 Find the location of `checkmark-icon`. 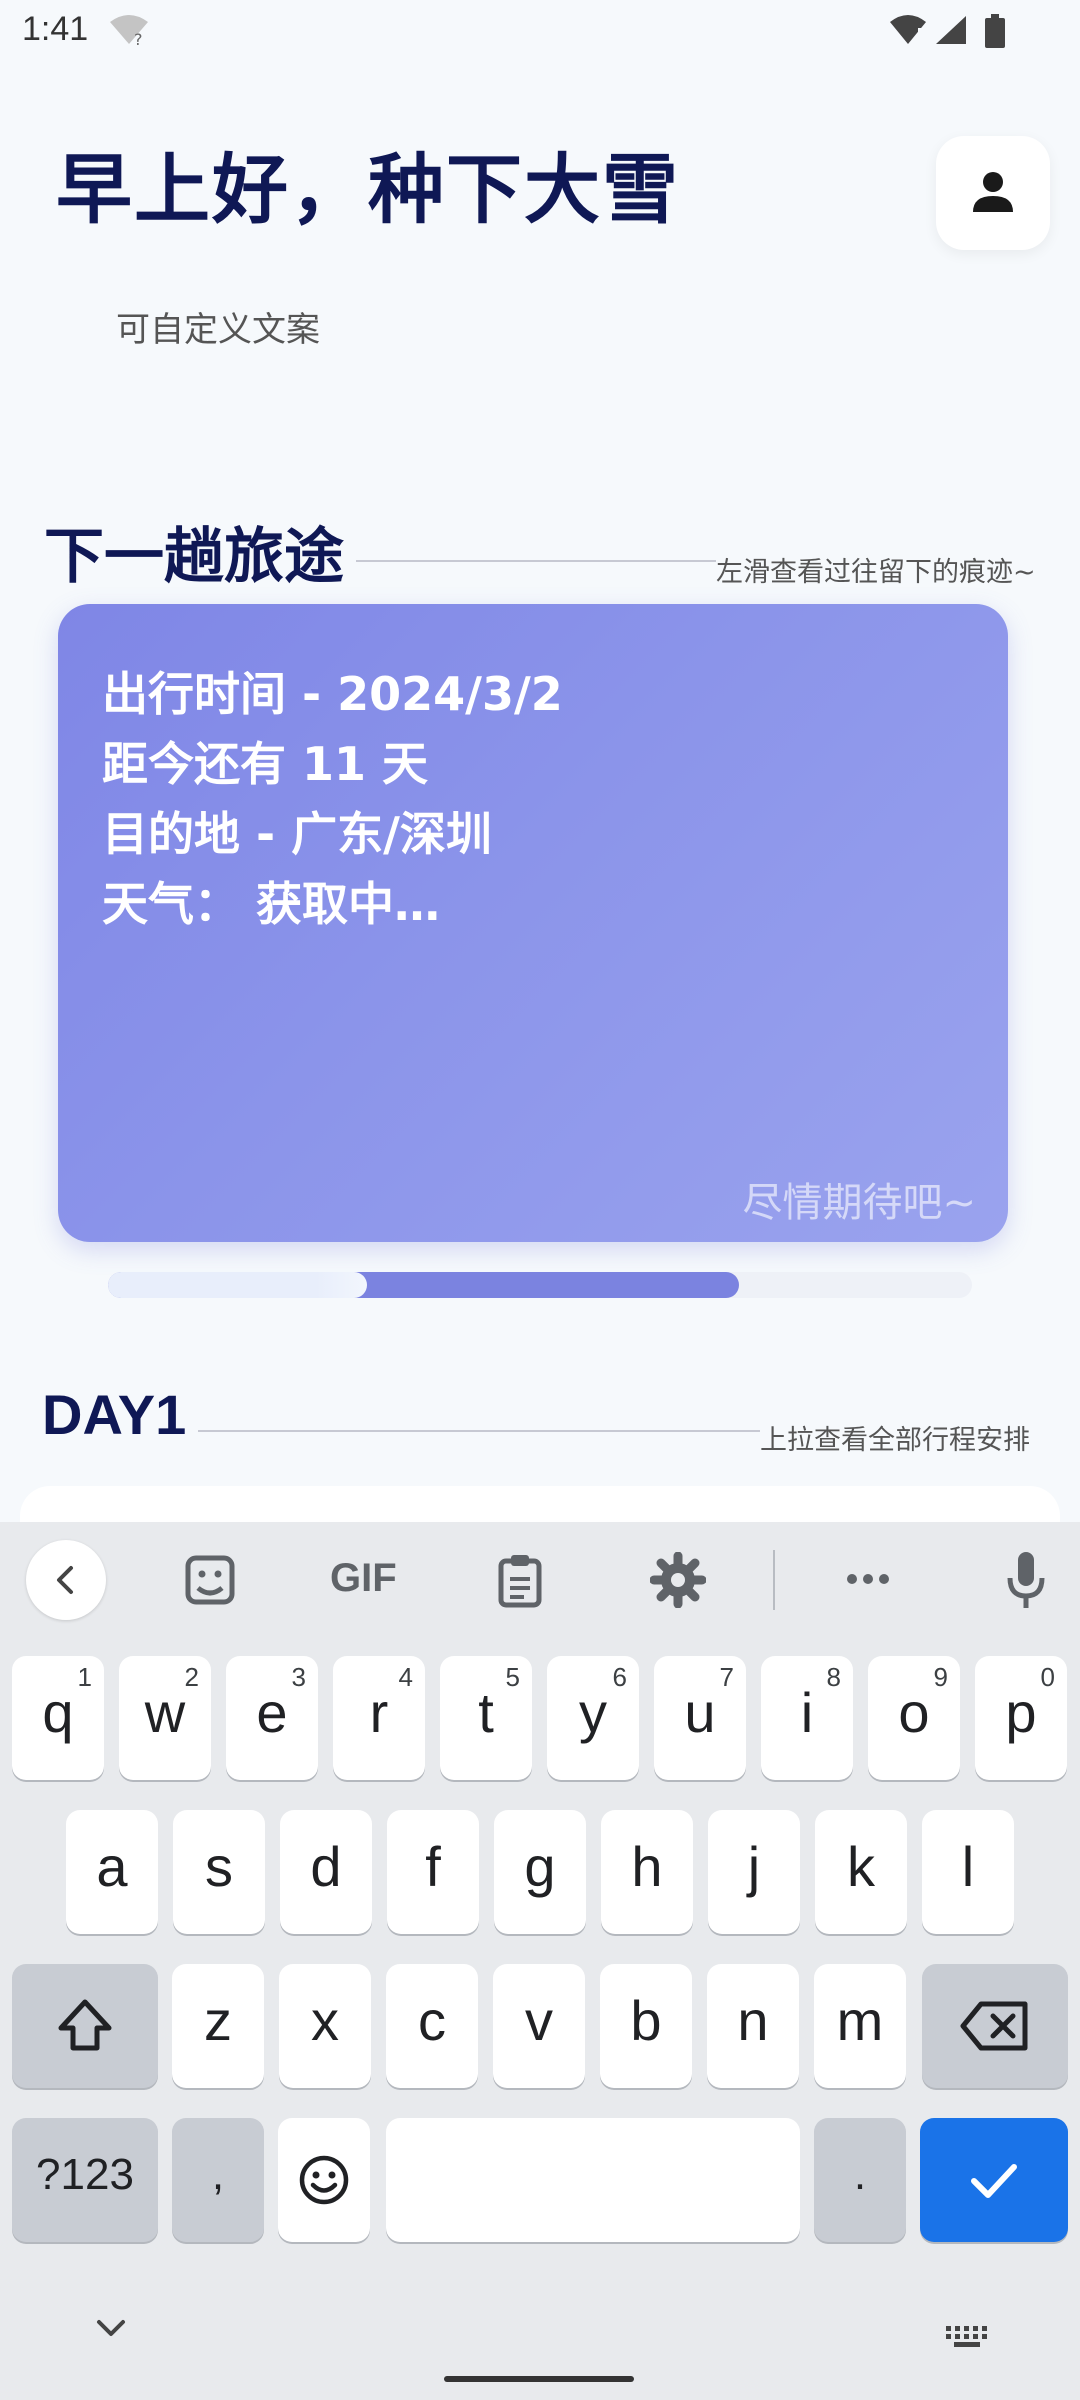

checkmark-icon is located at coordinates (994, 2181).